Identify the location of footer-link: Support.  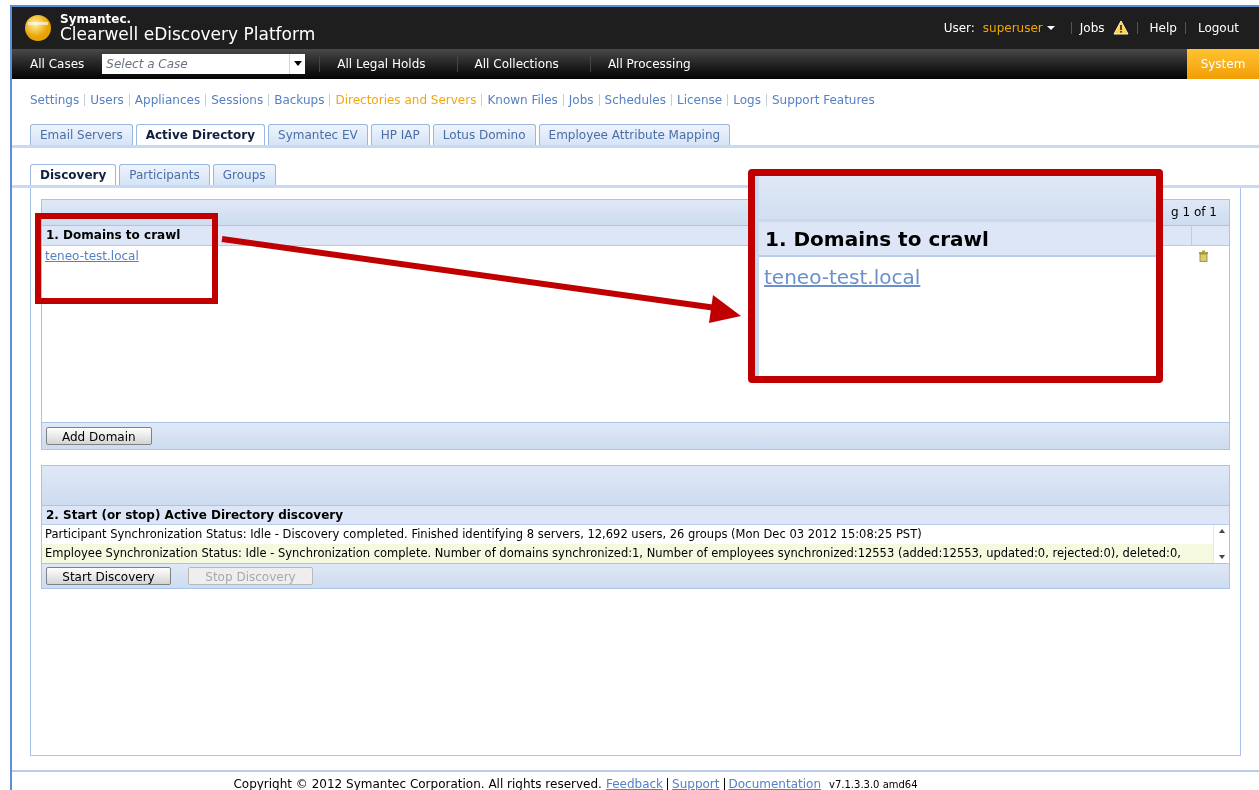
(696, 782).